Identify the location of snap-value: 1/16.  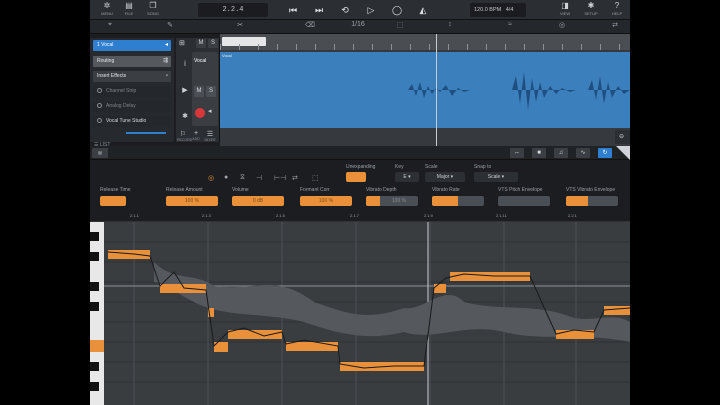
(358, 24).